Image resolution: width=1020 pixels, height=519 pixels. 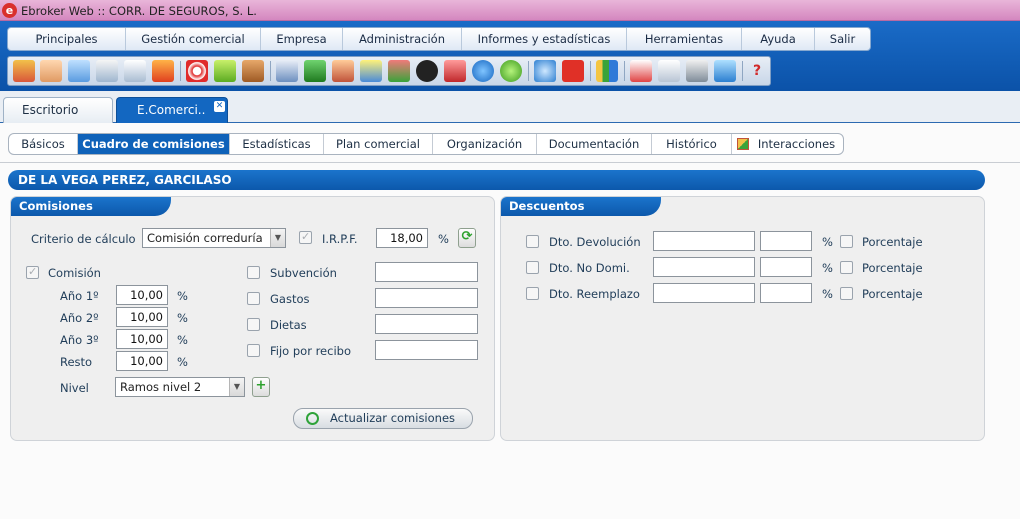 What do you see at coordinates (544, 39) in the screenshot?
I see `menu-informes: Informes y estadísticas` at bounding box center [544, 39].